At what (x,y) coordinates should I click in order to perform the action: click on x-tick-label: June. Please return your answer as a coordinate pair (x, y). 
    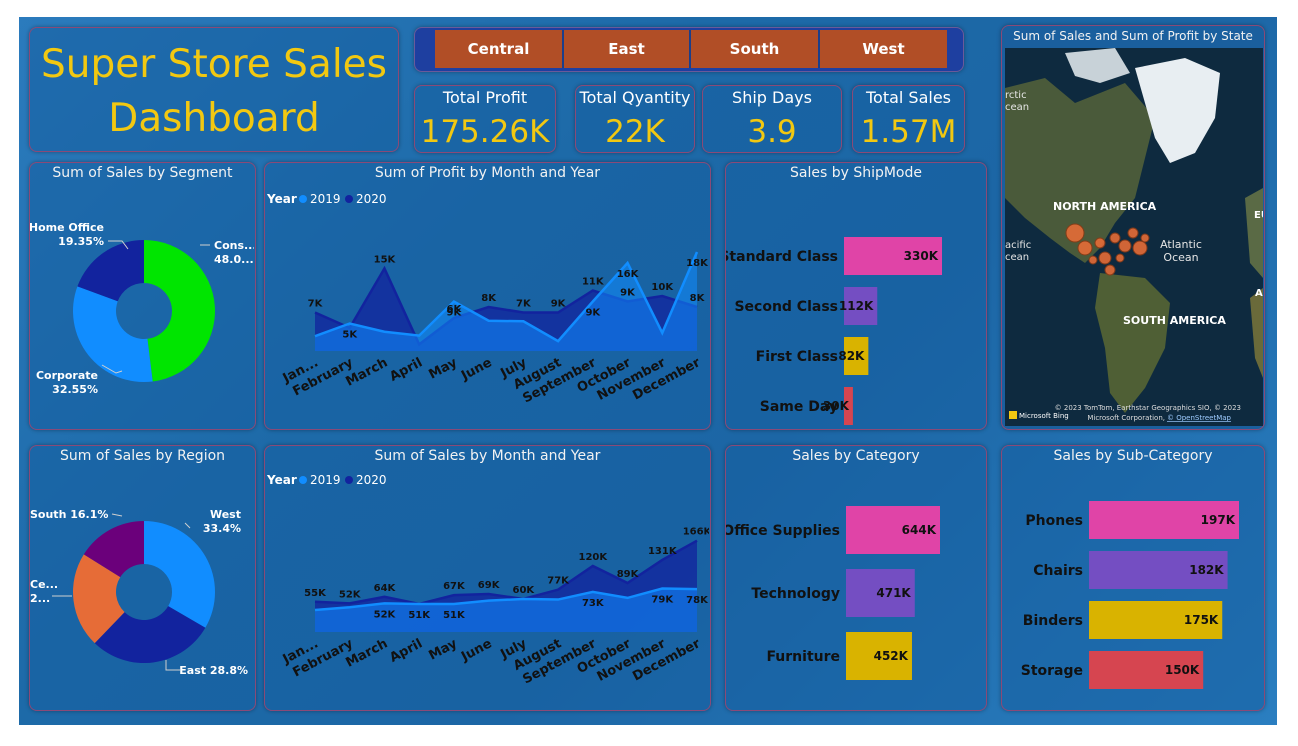
    Looking at the image, I should click on (476, 369).